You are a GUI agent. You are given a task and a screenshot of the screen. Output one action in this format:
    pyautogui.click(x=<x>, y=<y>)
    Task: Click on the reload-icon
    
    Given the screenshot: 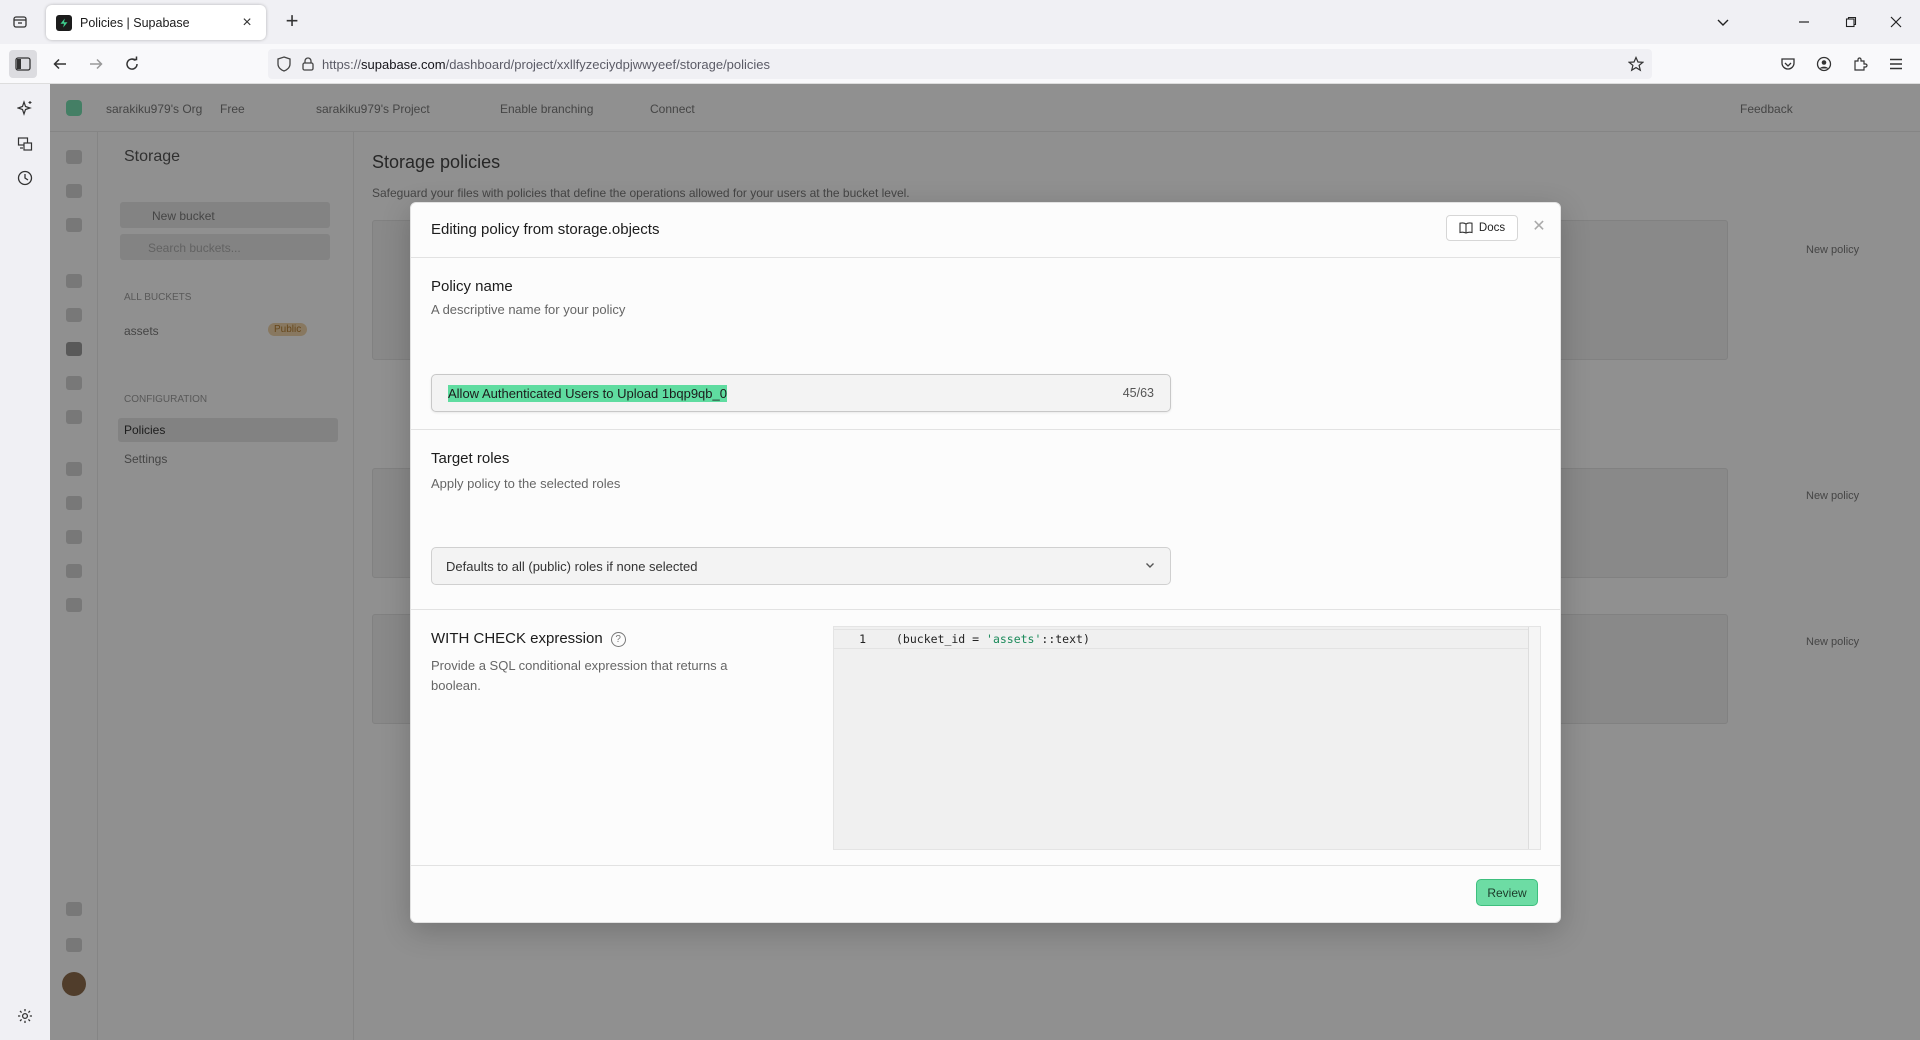 What is the action you would take?
    pyautogui.click(x=132, y=64)
    